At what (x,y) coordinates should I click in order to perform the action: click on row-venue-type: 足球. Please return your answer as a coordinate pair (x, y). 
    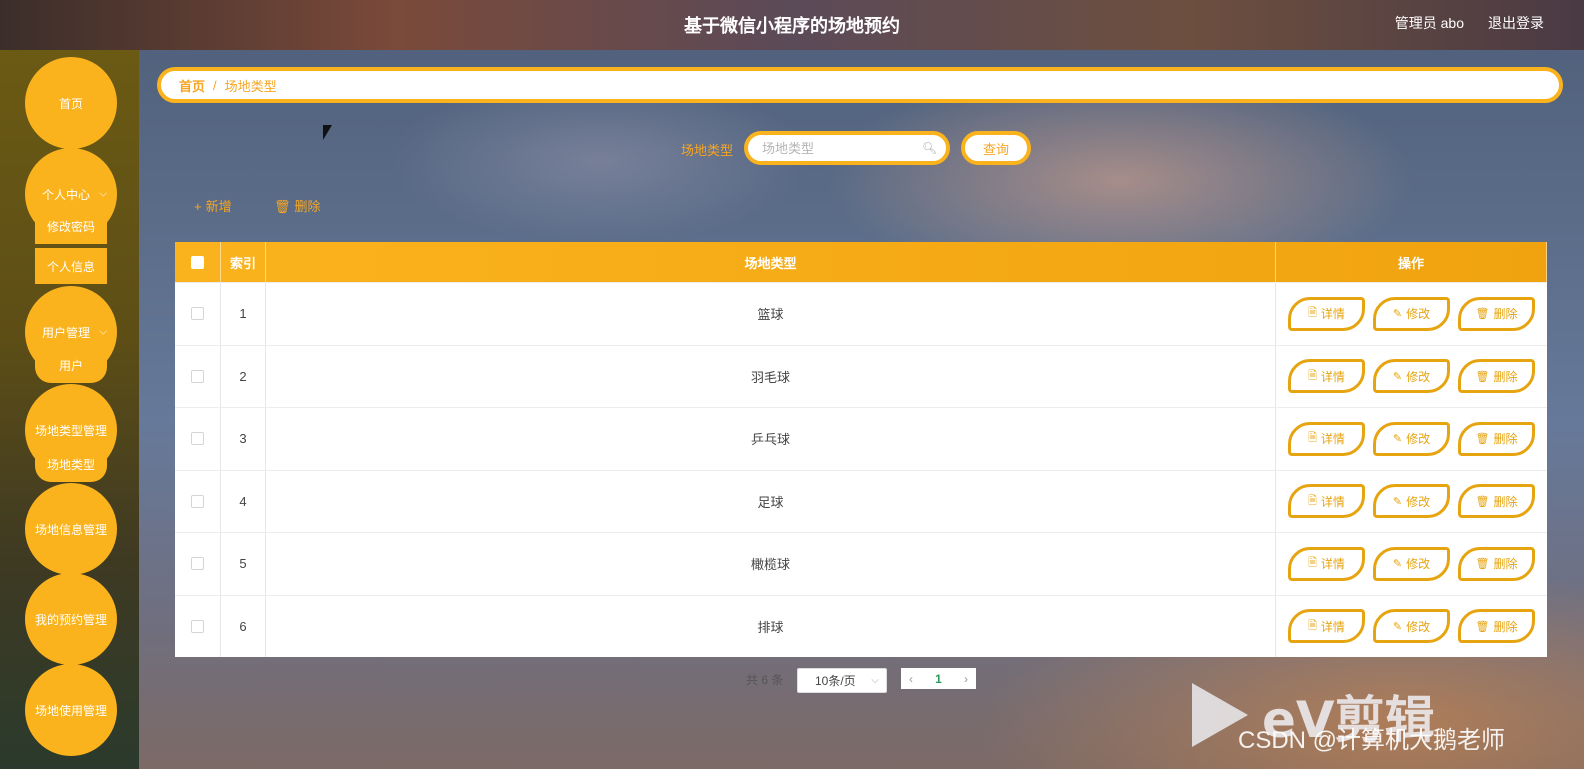
    Looking at the image, I should click on (771, 501).